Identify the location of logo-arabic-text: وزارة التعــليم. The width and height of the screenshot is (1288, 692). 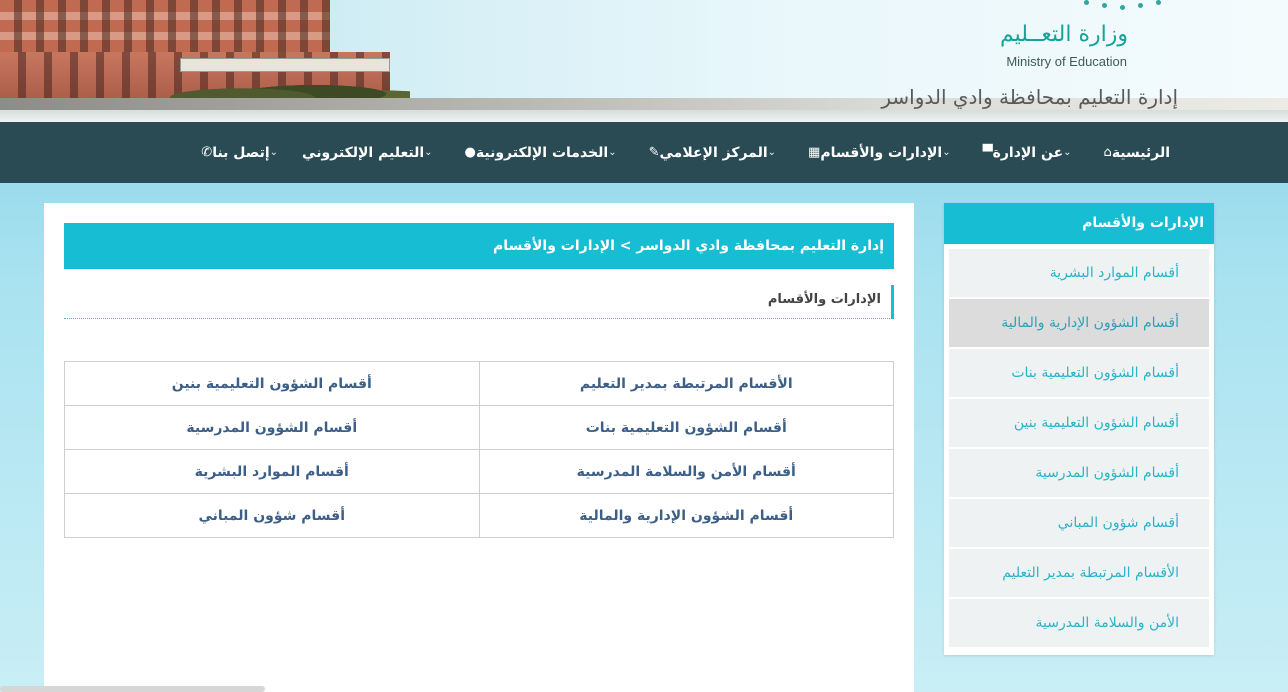
(1064, 34).